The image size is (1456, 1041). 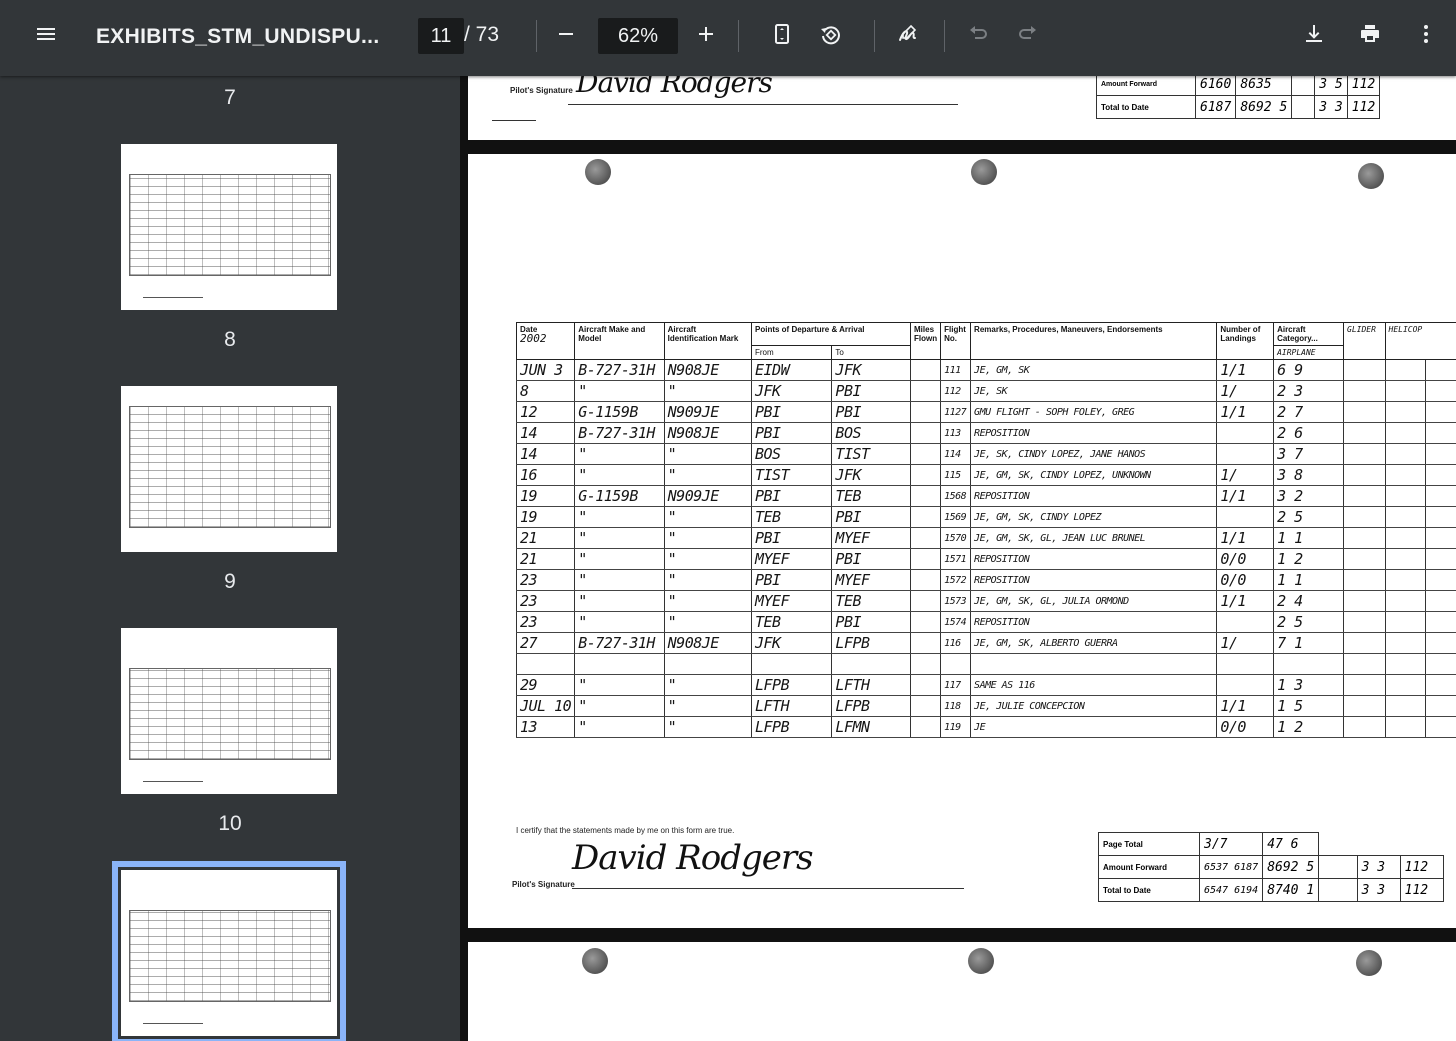 What do you see at coordinates (1309, 727) in the screenshot?
I see `cell-hours: 1 2` at bounding box center [1309, 727].